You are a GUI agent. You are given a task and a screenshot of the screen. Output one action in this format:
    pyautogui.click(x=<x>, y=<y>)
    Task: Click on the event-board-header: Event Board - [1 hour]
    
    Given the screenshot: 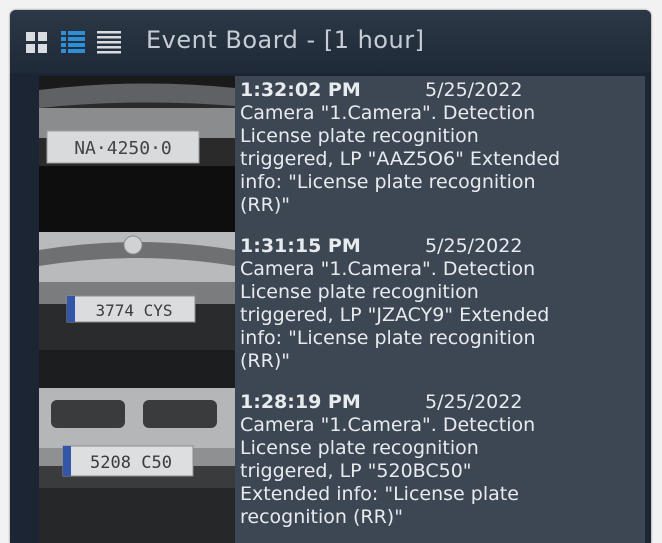 What is the action you would take?
    pyautogui.click(x=330, y=41)
    